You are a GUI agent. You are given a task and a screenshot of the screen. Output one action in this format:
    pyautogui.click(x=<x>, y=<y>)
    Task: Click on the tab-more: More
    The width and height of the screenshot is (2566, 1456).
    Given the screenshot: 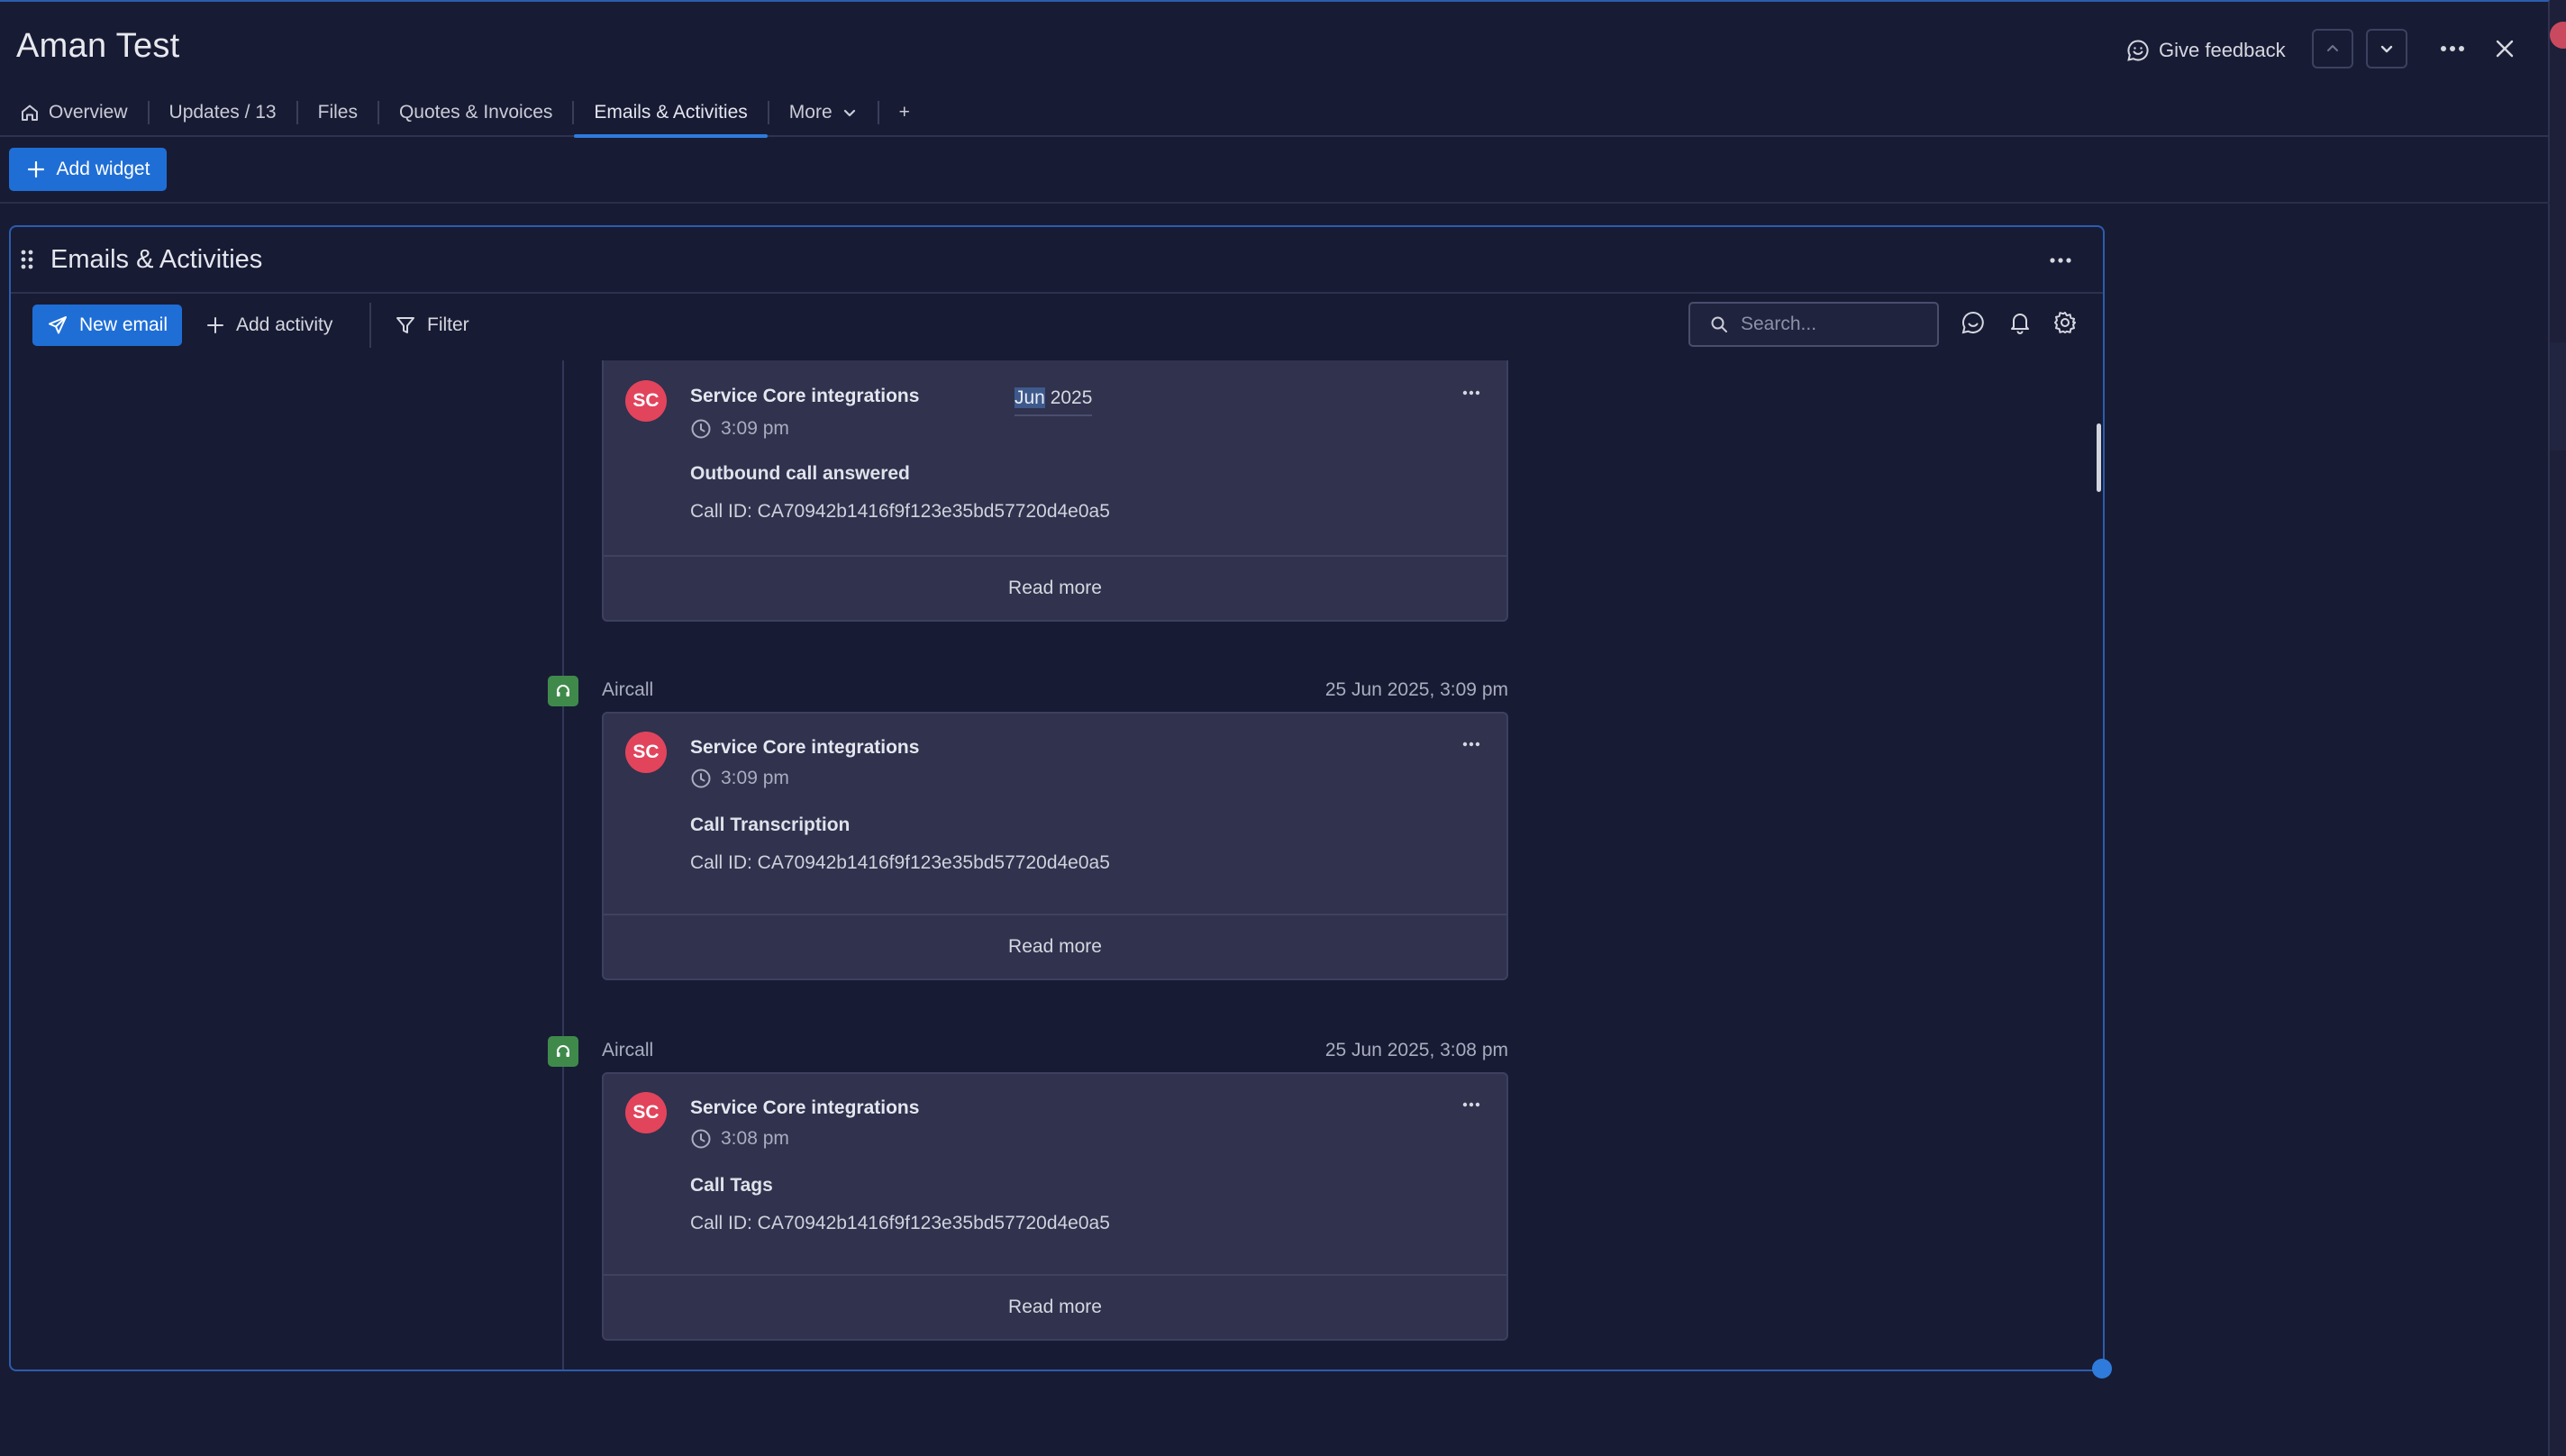 What is the action you would take?
    pyautogui.click(x=823, y=113)
    